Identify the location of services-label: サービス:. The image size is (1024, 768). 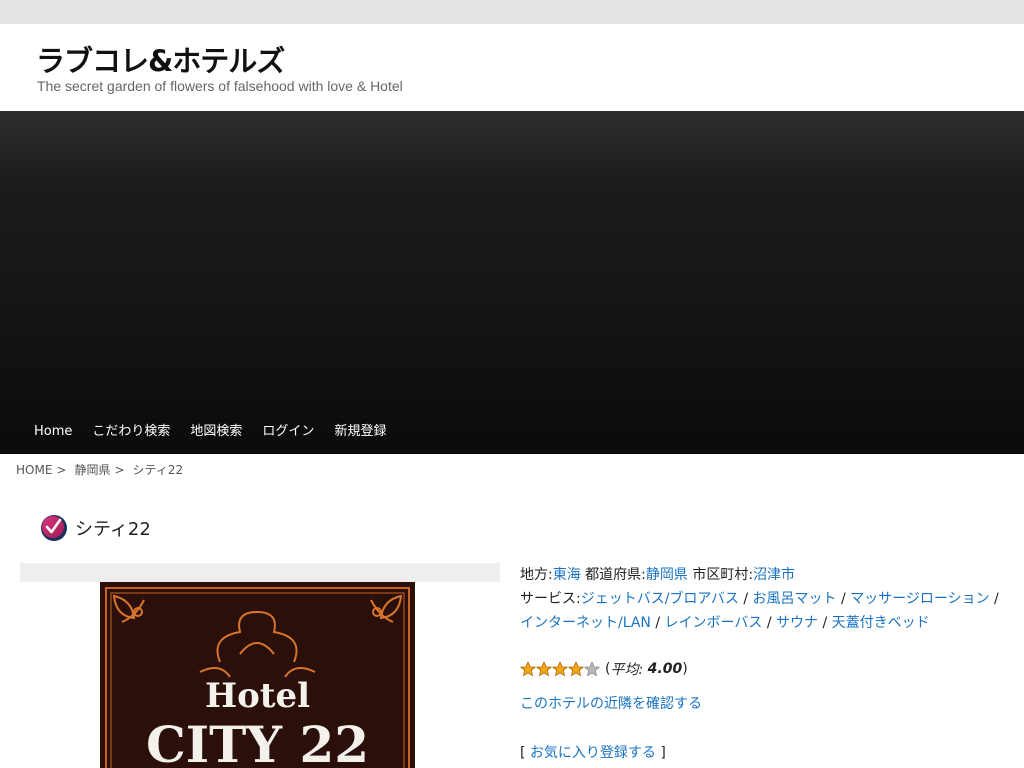
(550, 599).